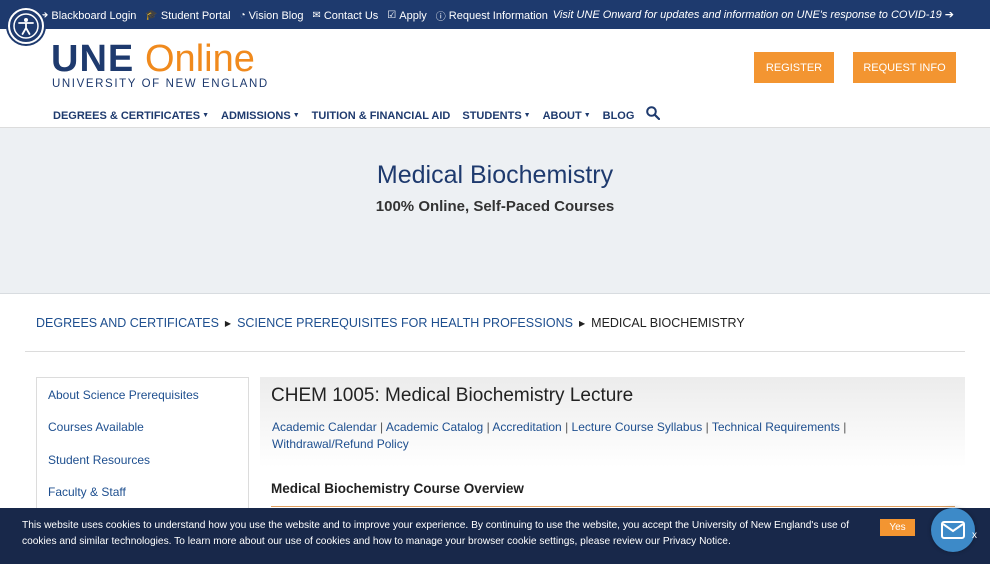 Image resolution: width=990 pixels, height=564 pixels. Describe the element at coordinates (127, 323) in the screenshot. I see `breadcrumb-item-degrees: DEGREES AND CERTIFICATES` at that location.